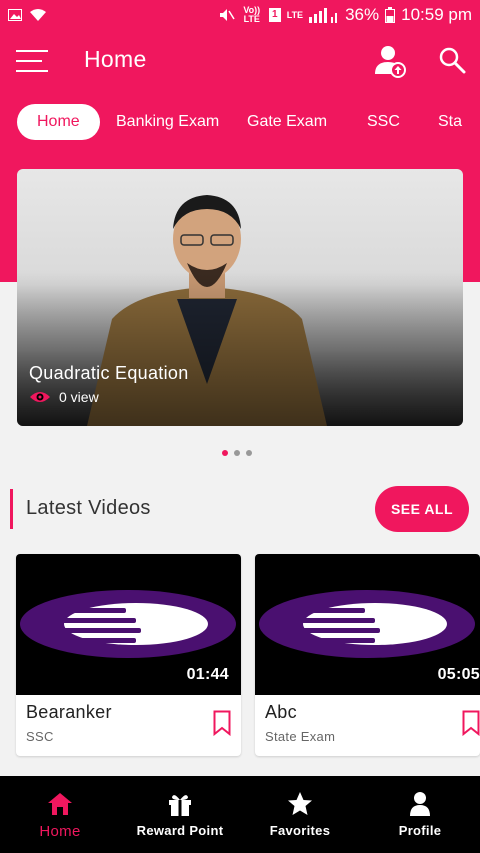 The height and width of the screenshot is (853, 480). What do you see at coordinates (390, 61) in the screenshot?
I see `account-upload-icon` at bounding box center [390, 61].